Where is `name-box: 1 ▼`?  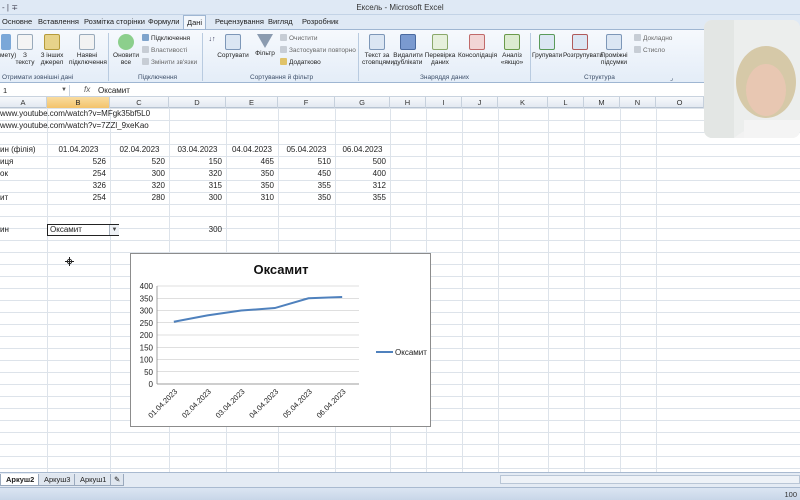
name-box: 1 ▼ is located at coordinates (35, 90).